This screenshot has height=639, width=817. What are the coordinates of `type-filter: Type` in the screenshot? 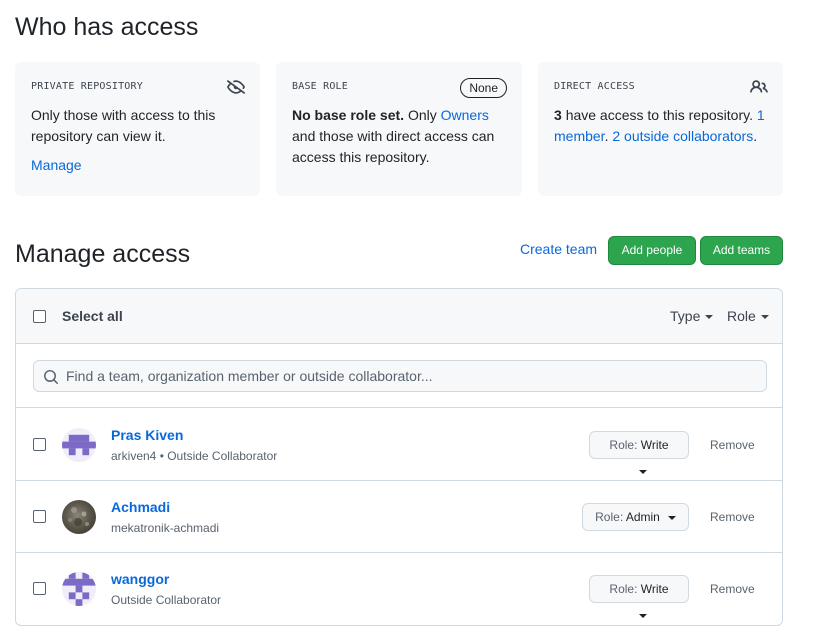 It's located at (692, 316).